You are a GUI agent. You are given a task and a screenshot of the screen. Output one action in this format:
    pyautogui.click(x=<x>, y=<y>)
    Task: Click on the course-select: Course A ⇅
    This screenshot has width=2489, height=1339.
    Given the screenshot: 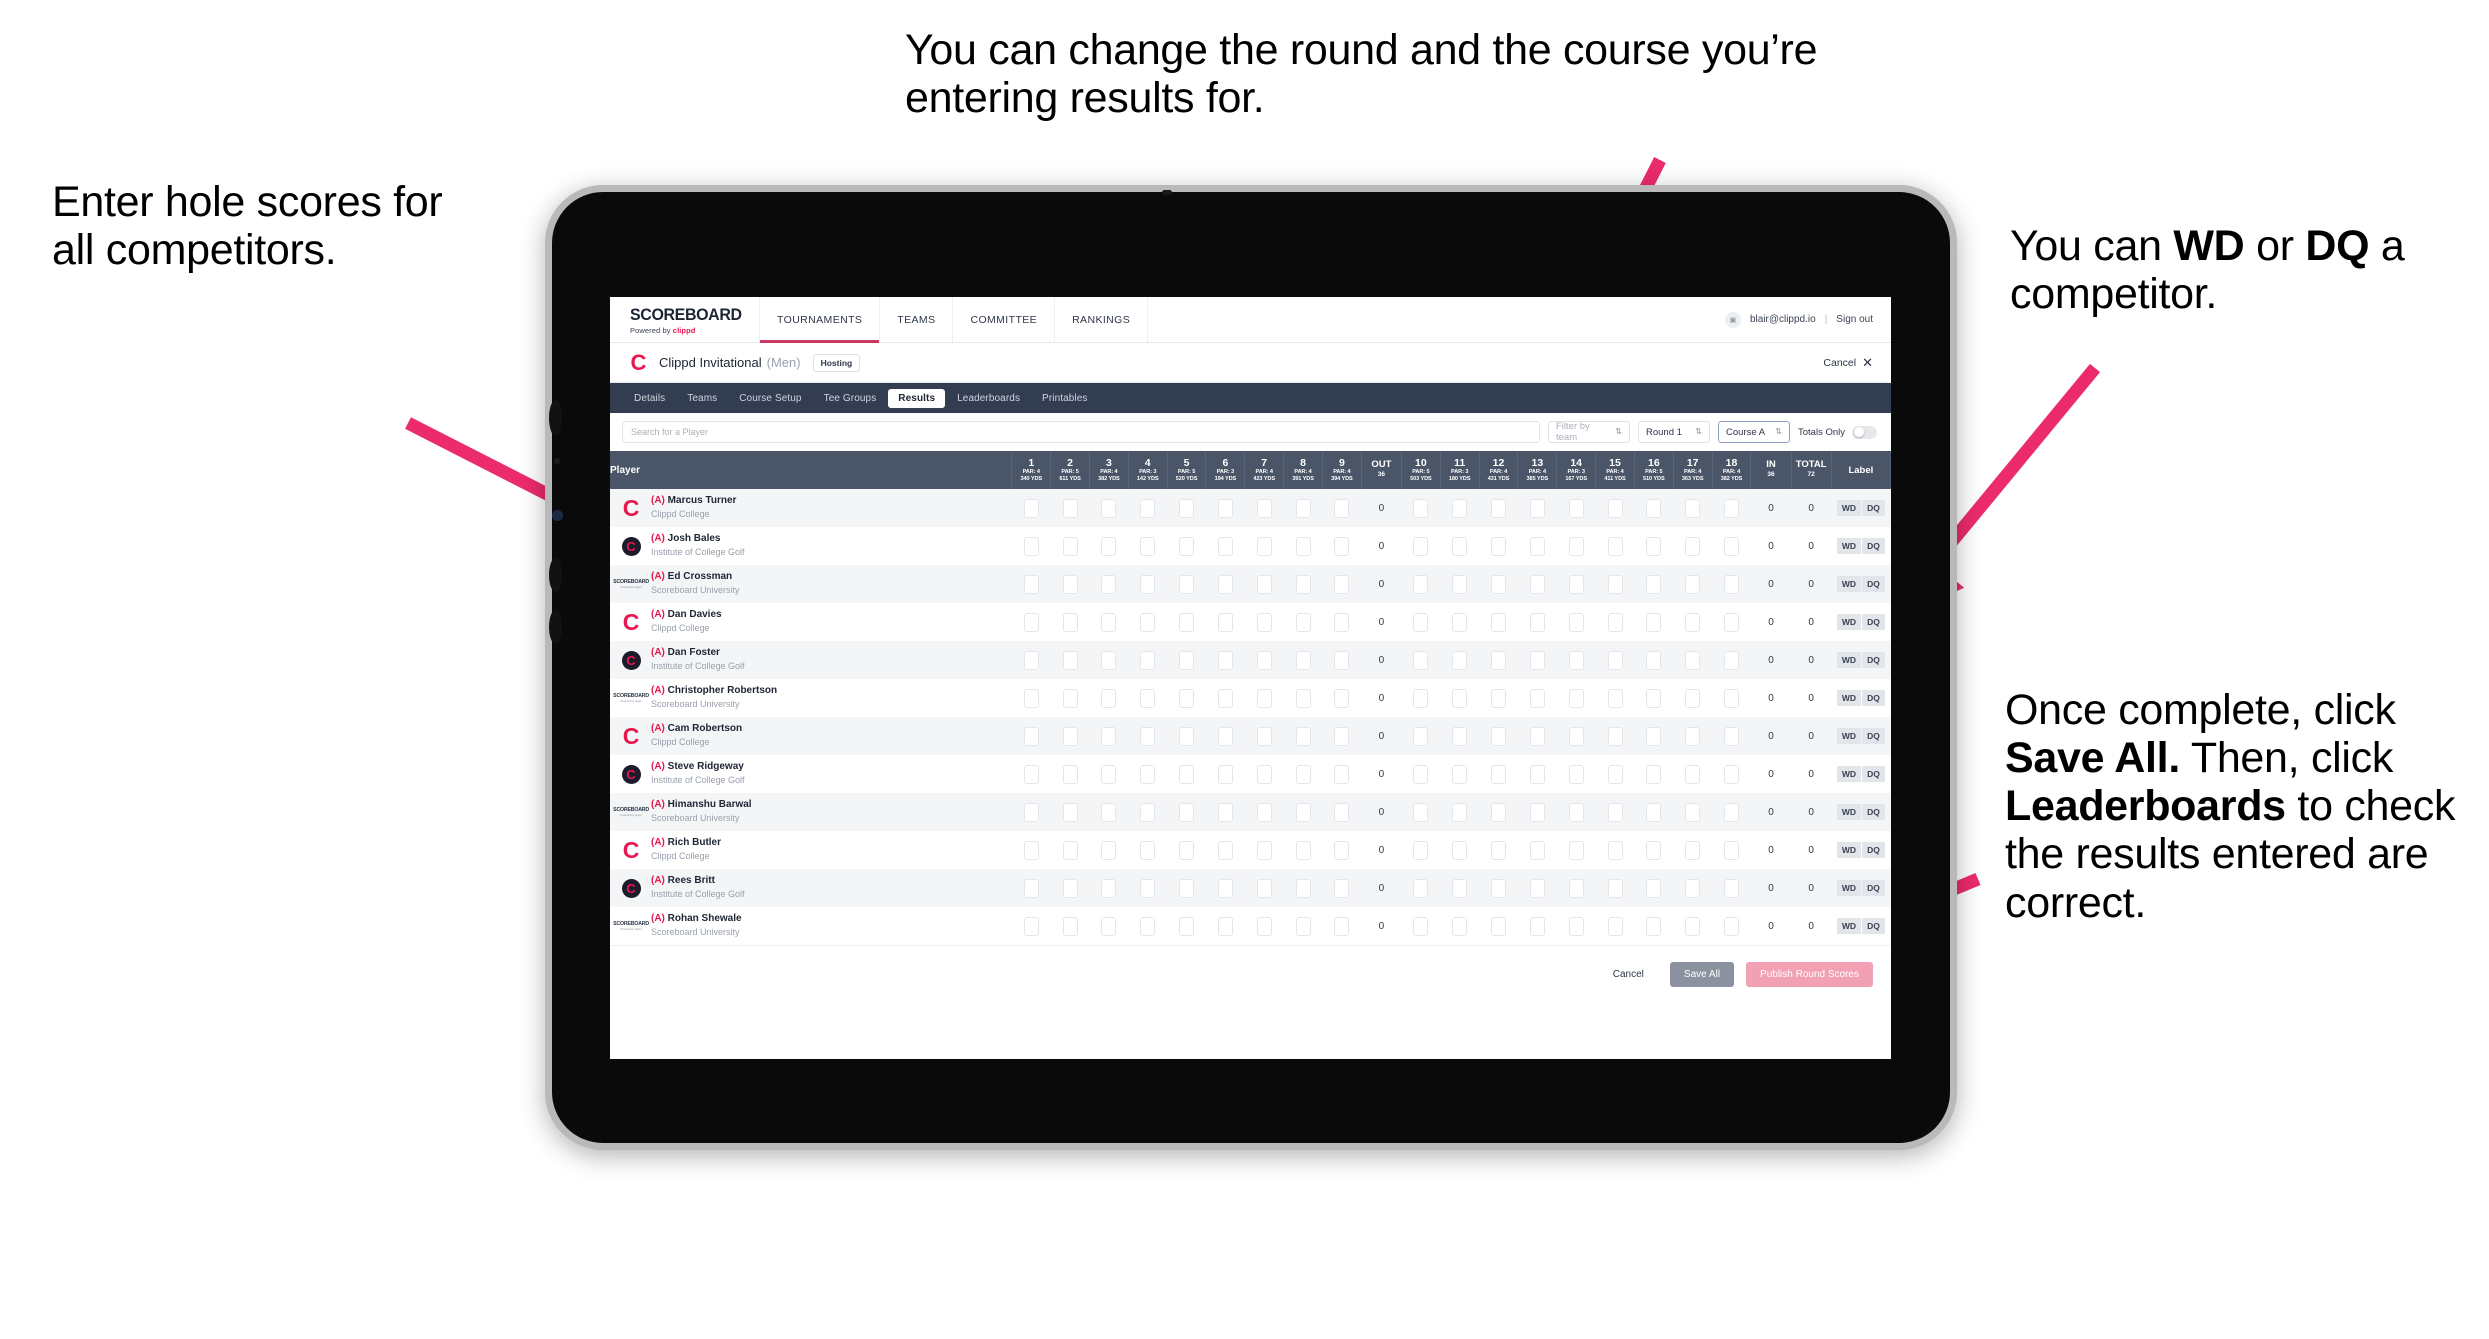 What is the action you would take?
    pyautogui.click(x=1754, y=432)
    